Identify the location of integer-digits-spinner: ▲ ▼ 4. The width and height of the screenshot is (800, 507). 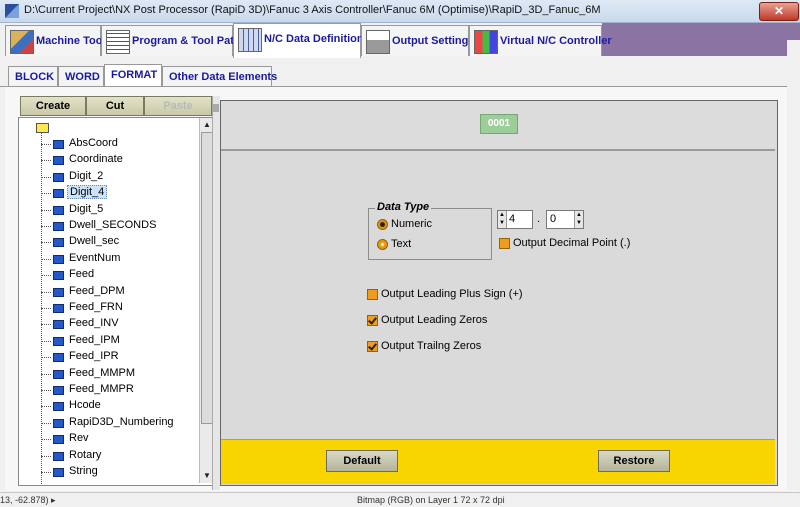
(515, 219).